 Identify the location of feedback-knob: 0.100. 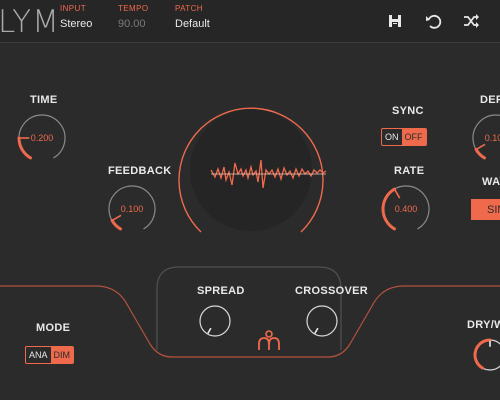
(132, 209).